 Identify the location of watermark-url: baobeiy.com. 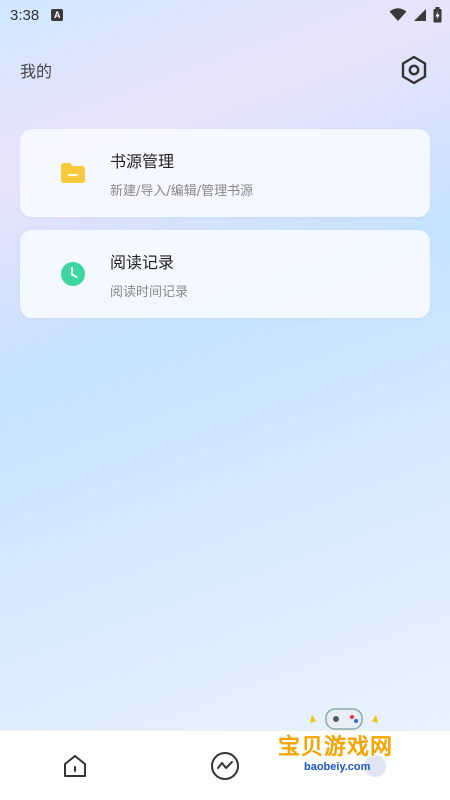
(337, 767).